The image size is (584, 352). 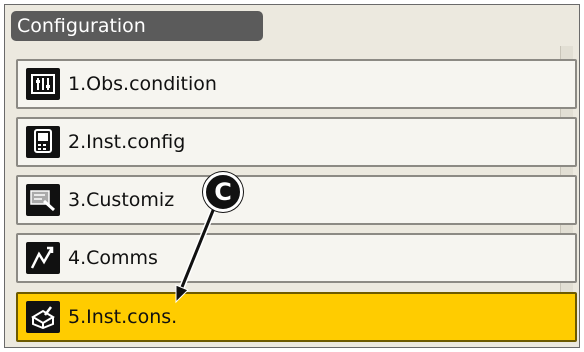 I want to click on instrument-icon, so click(x=43, y=142).